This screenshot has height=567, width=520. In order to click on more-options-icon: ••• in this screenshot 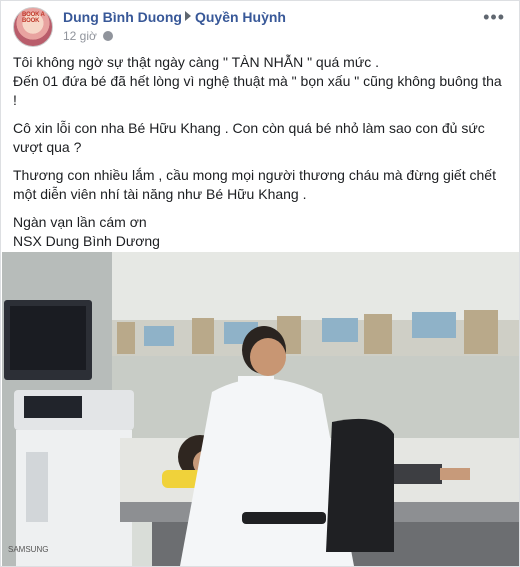, I will do `click(494, 17)`.